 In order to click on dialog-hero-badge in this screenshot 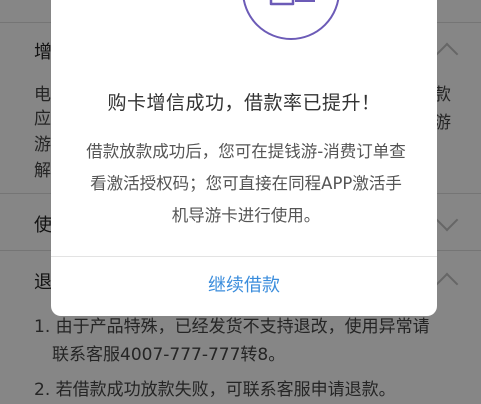, I will do `click(291, 20)`.